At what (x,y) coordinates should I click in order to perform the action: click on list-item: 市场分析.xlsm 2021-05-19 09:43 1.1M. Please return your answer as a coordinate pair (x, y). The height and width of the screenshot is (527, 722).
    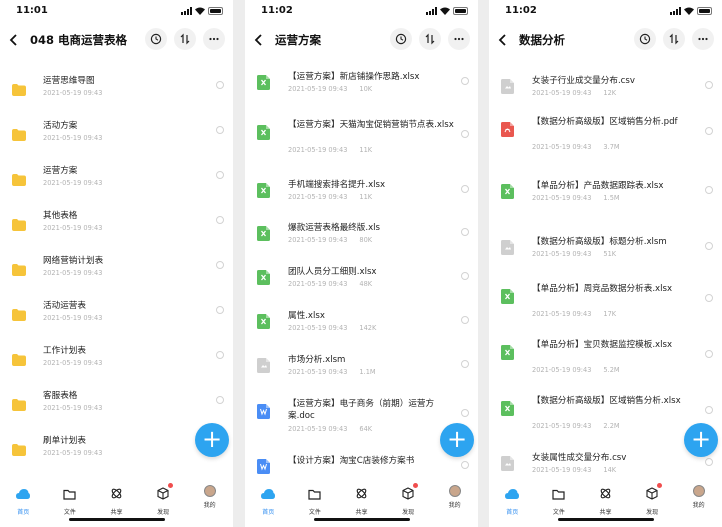
    Looking at the image, I should click on (361, 374).